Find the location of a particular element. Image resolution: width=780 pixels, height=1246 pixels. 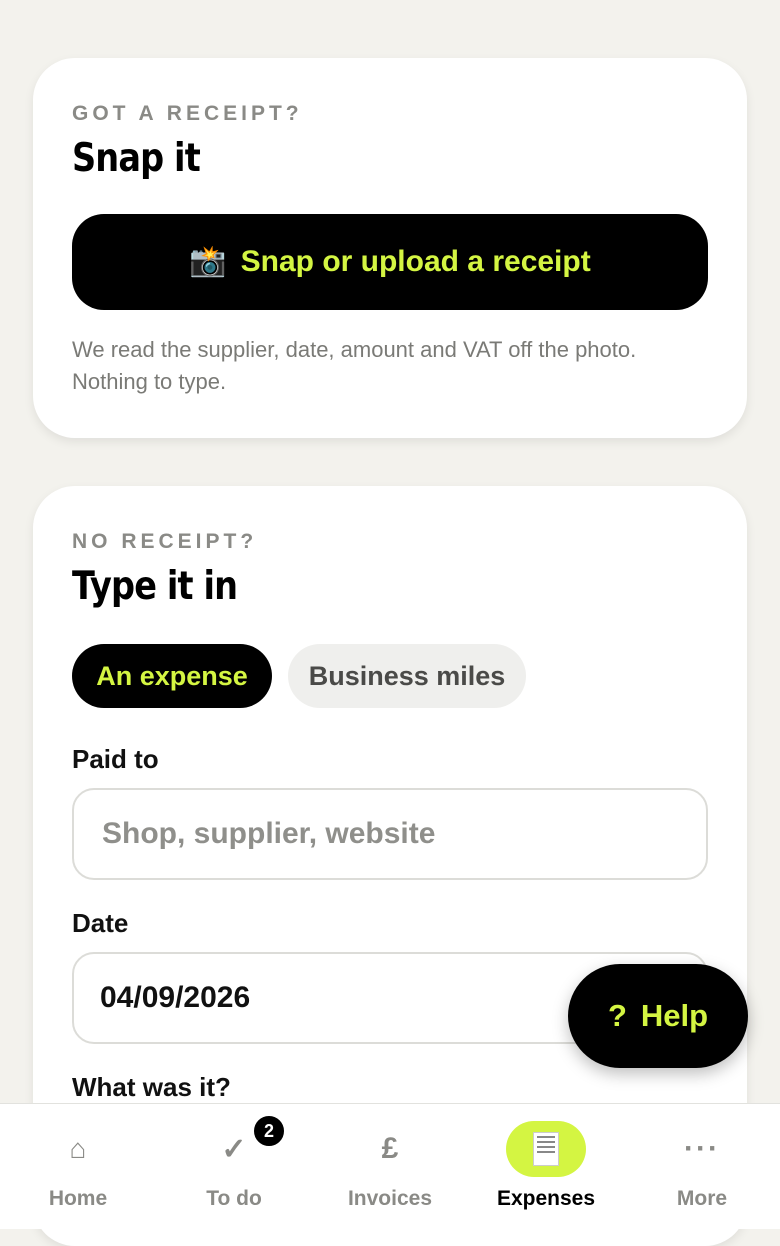

nav-item-expenses: Expenses is located at coordinates (546, 1166).